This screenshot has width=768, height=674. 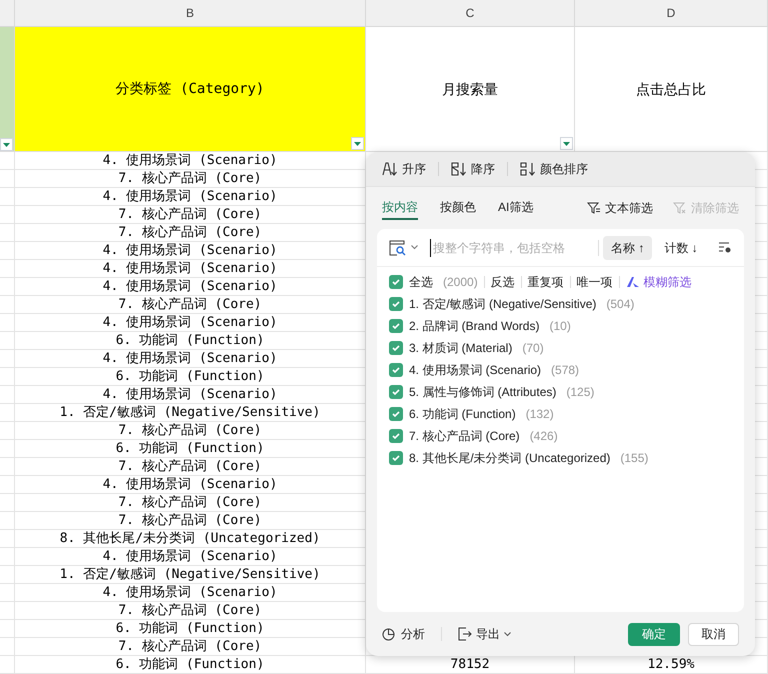 I want to click on sort-button: 颜色排序, so click(x=554, y=169).